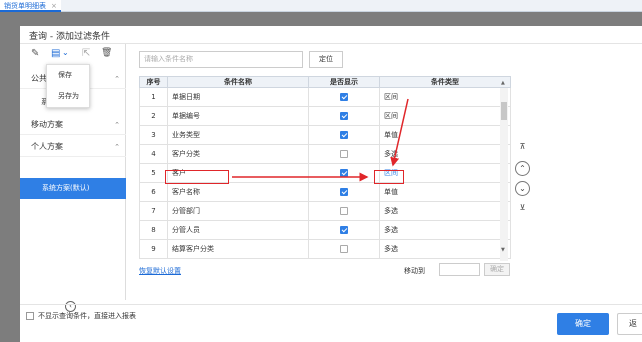 This screenshot has width=642, height=342. Describe the element at coordinates (320, 140) in the screenshot. I see `annotation-arrows` at that location.